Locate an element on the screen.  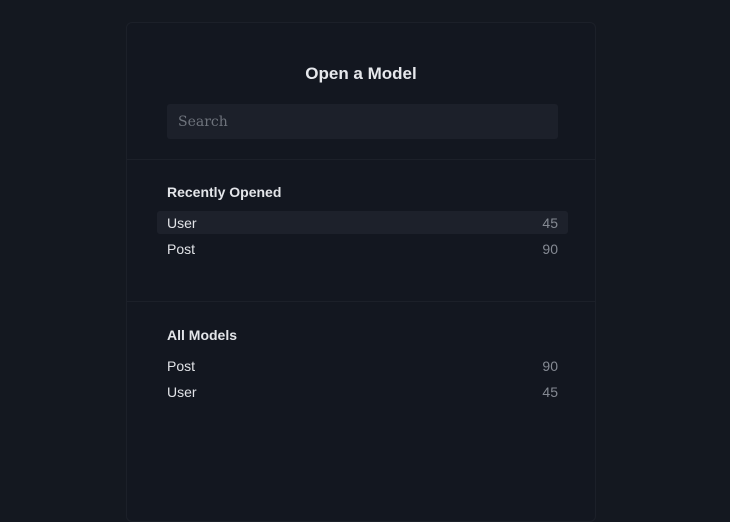
recently-opened-heading: Recently Opened is located at coordinates (224, 192).